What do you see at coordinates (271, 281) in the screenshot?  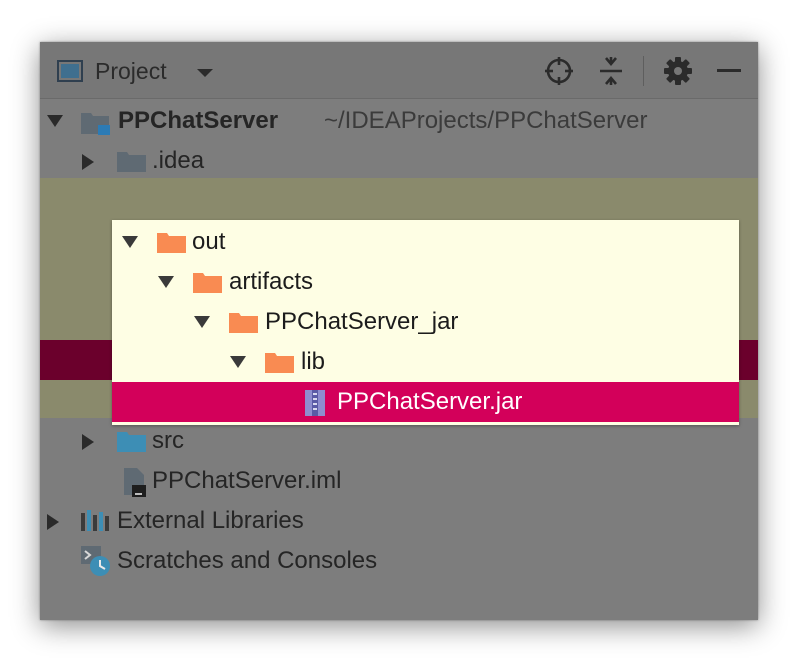 I see `tree-label: artifacts` at bounding box center [271, 281].